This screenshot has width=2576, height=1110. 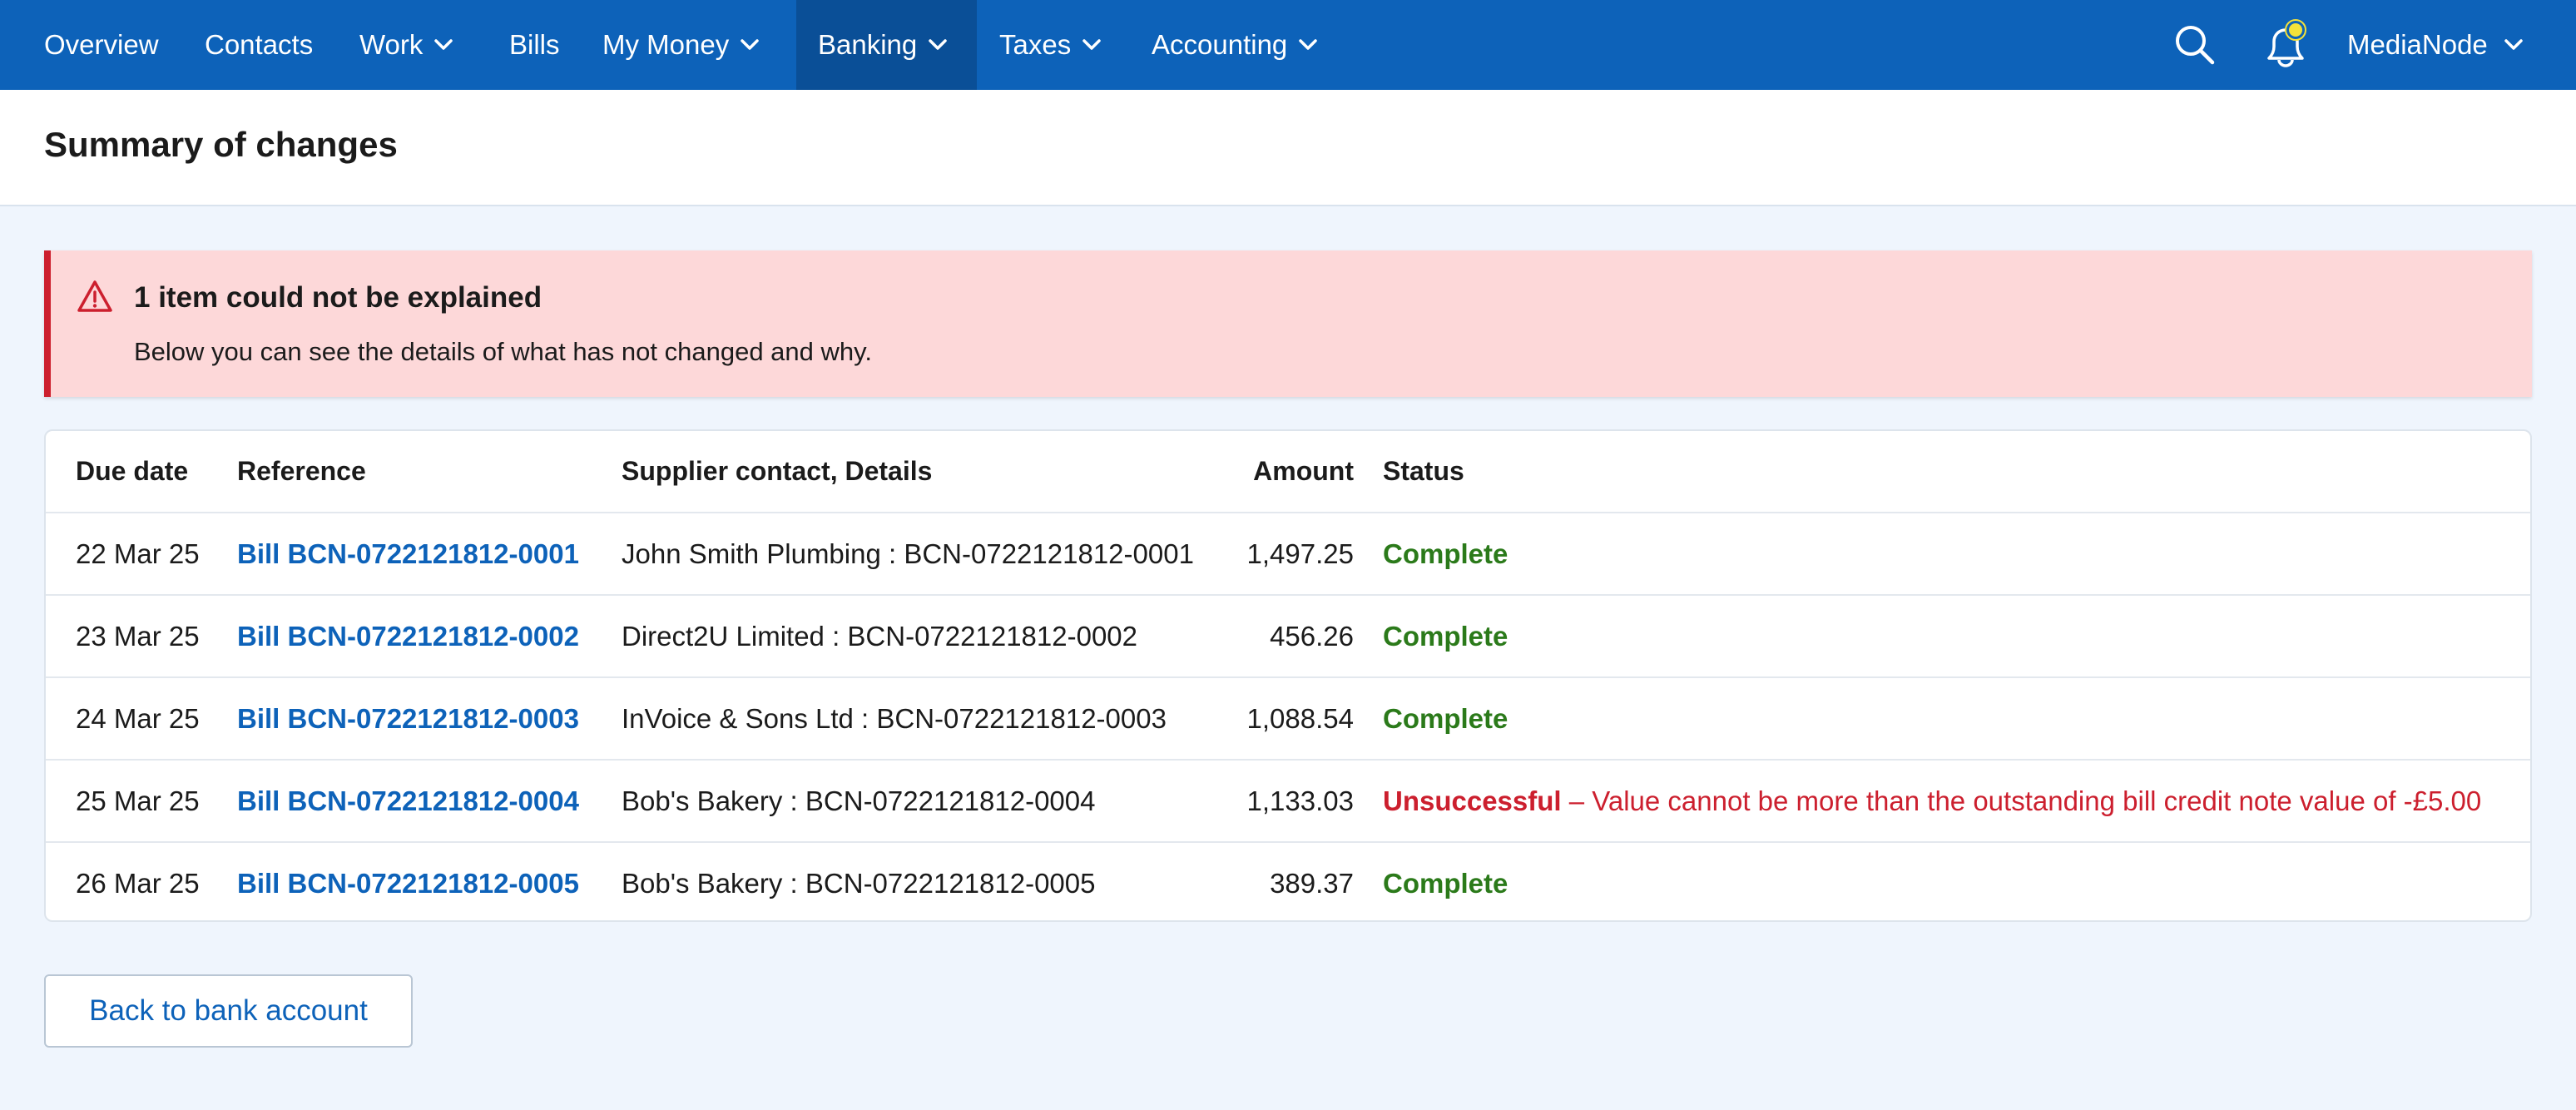 I want to click on bill-reference-link: Bill BCN-0722121812-0001, so click(x=408, y=553).